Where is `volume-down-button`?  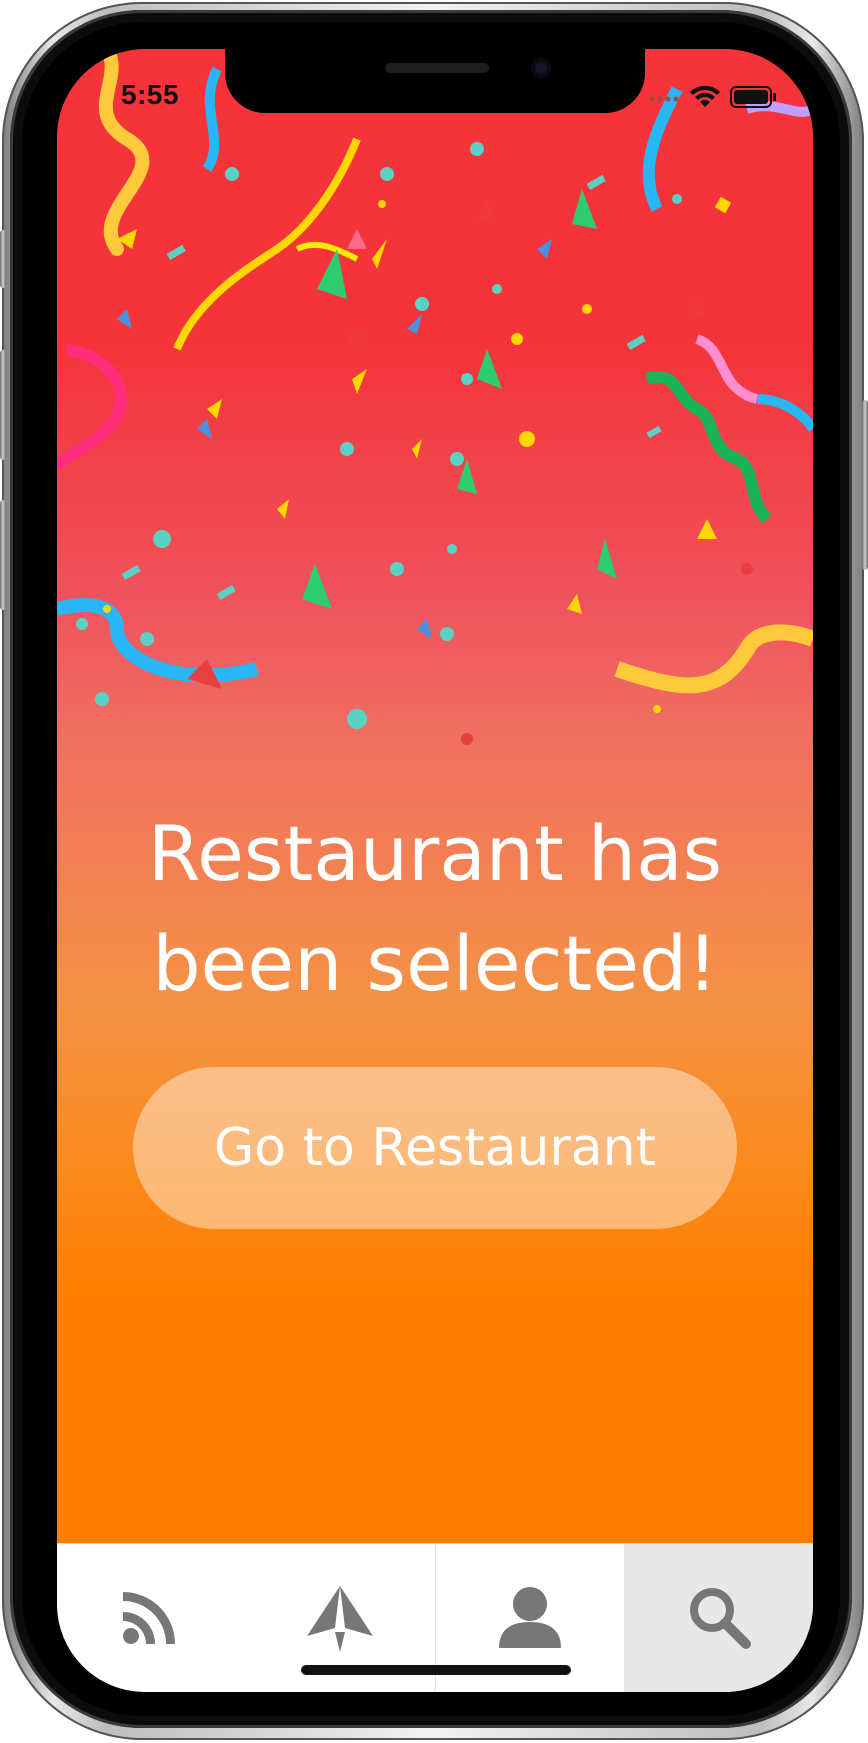
volume-down-button is located at coordinates (3, 555).